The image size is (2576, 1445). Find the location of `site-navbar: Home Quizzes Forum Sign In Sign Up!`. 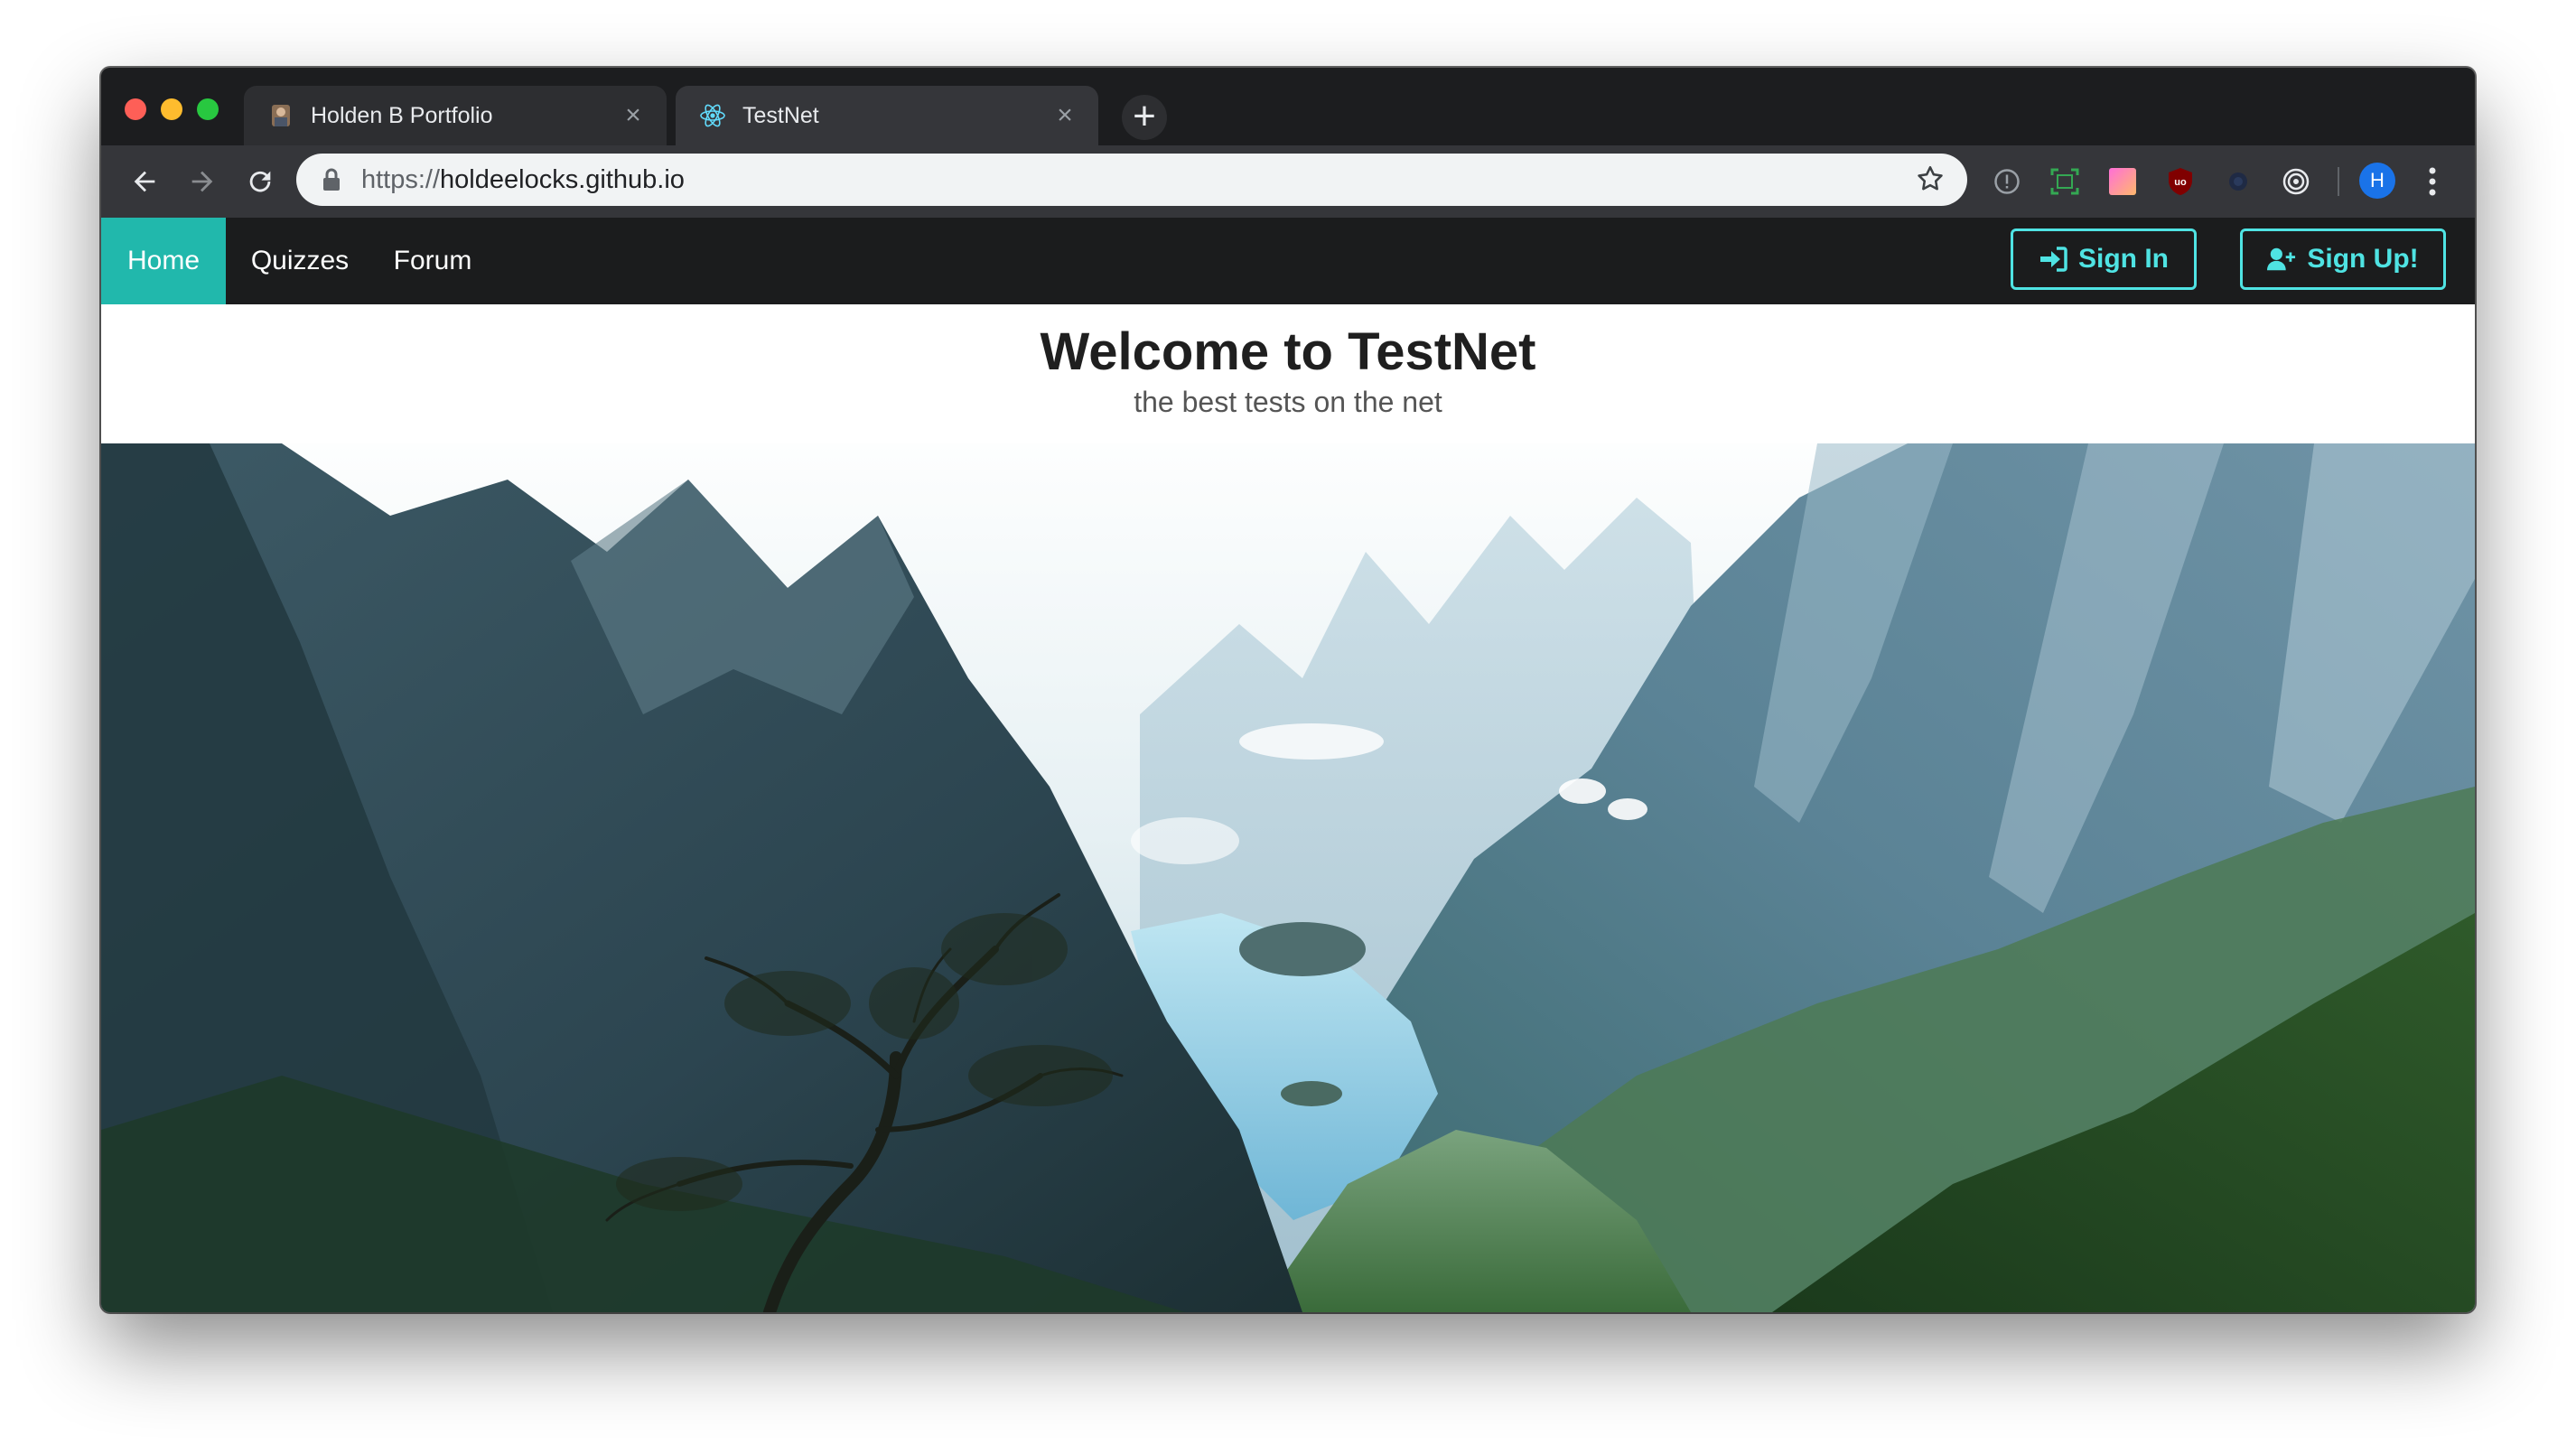

site-navbar: Home Quizzes Forum Sign In Sign Up! is located at coordinates (1288, 261).